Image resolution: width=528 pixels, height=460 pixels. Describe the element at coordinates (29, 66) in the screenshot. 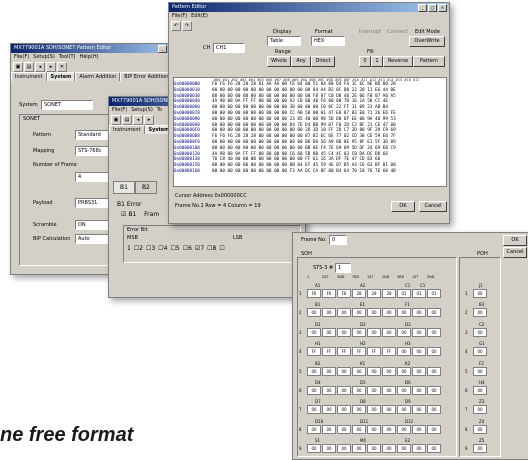

I see `save-icon: ▤` at that location.